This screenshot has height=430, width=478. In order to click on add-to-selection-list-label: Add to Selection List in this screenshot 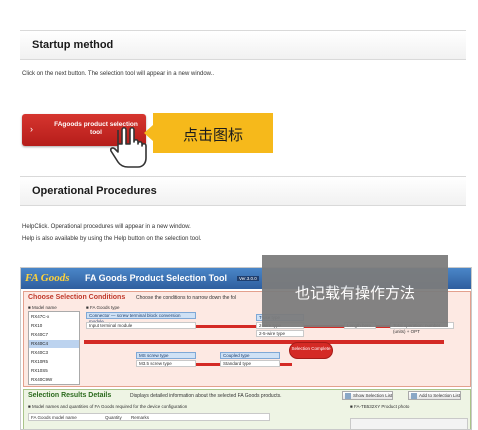, I will do `click(440, 395)`.